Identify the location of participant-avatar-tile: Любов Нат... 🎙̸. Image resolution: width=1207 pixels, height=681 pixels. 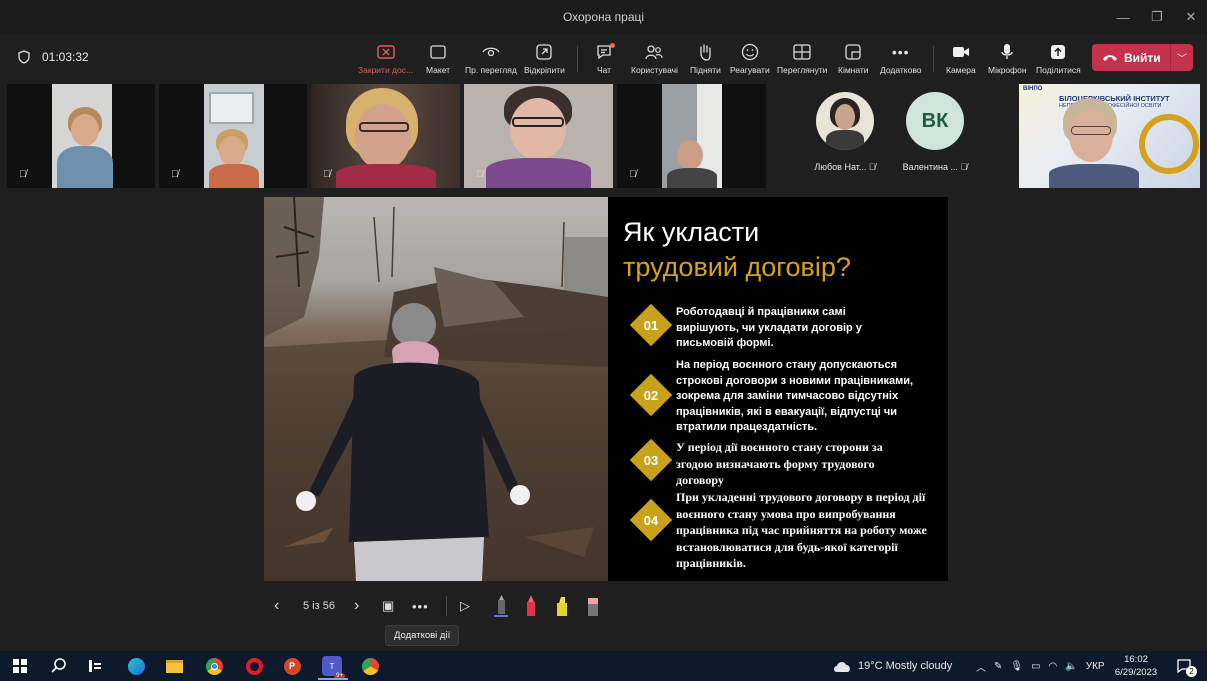
(845, 132).